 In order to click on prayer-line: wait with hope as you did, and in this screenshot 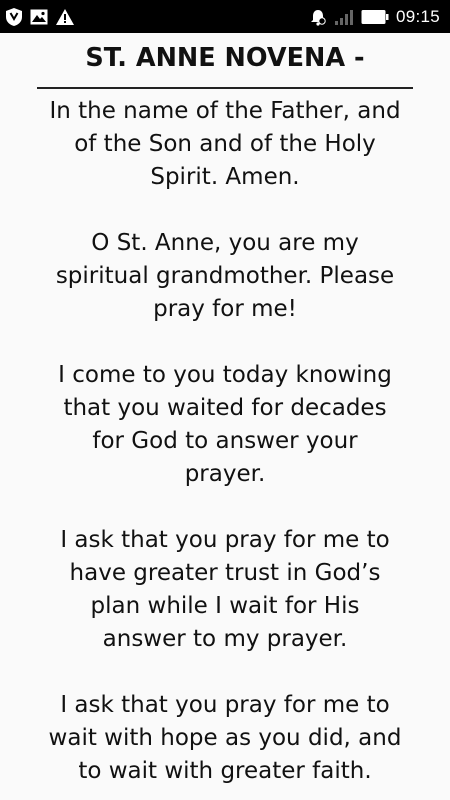, I will do `click(225, 738)`.